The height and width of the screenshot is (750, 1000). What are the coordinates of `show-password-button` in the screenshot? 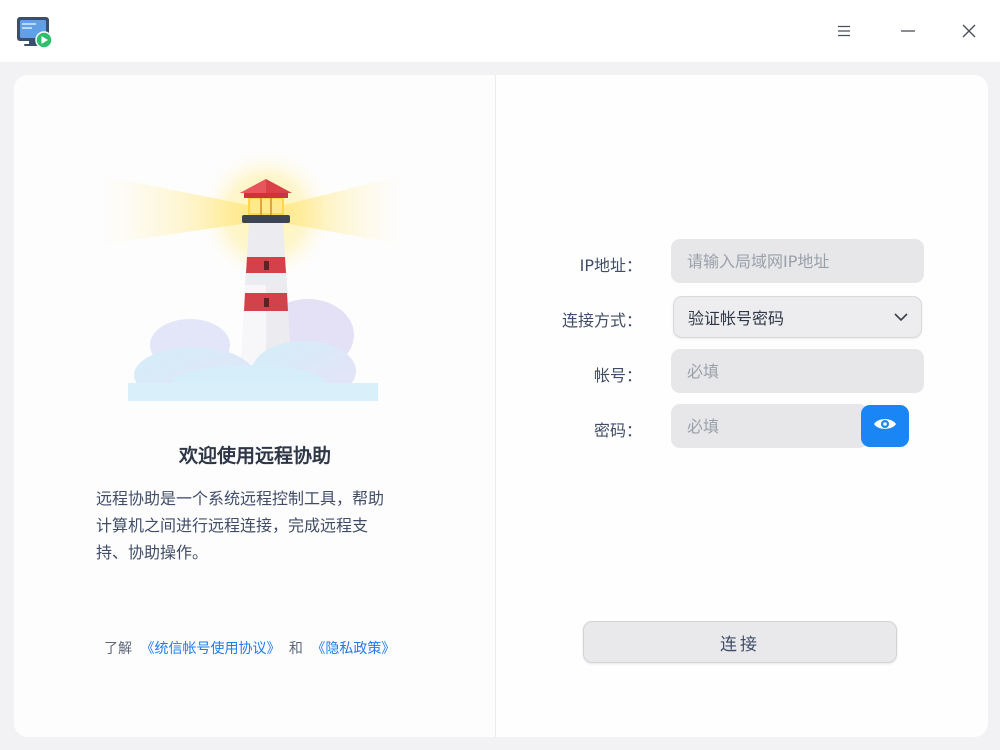 It's located at (885, 426).